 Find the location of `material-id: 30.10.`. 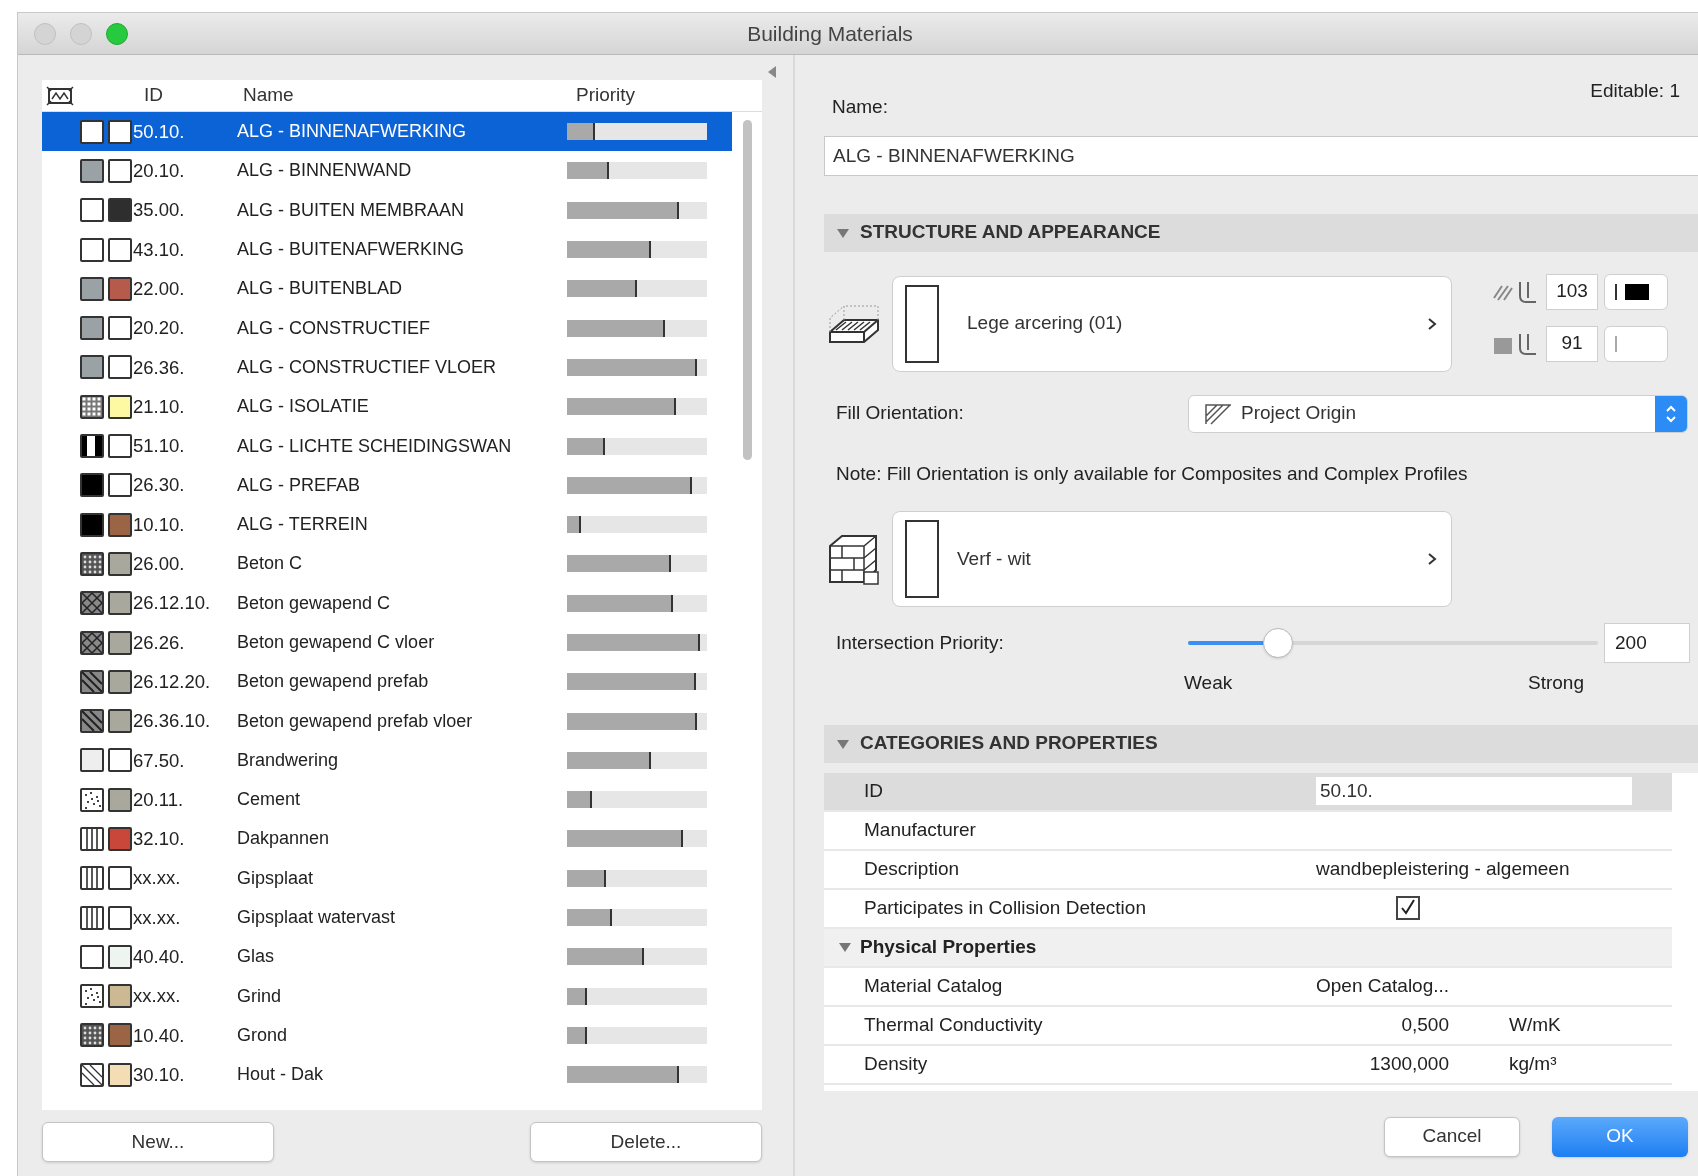

material-id: 30.10. is located at coordinates (159, 1074).